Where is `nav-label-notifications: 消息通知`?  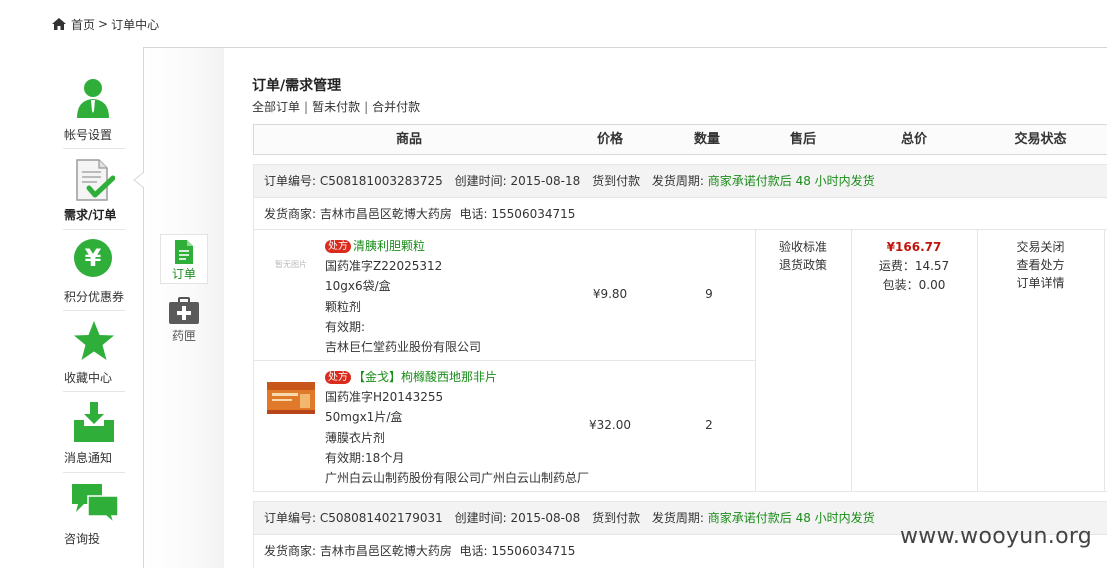 nav-label-notifications: 消息通知 is located at coordinates (88, 458).